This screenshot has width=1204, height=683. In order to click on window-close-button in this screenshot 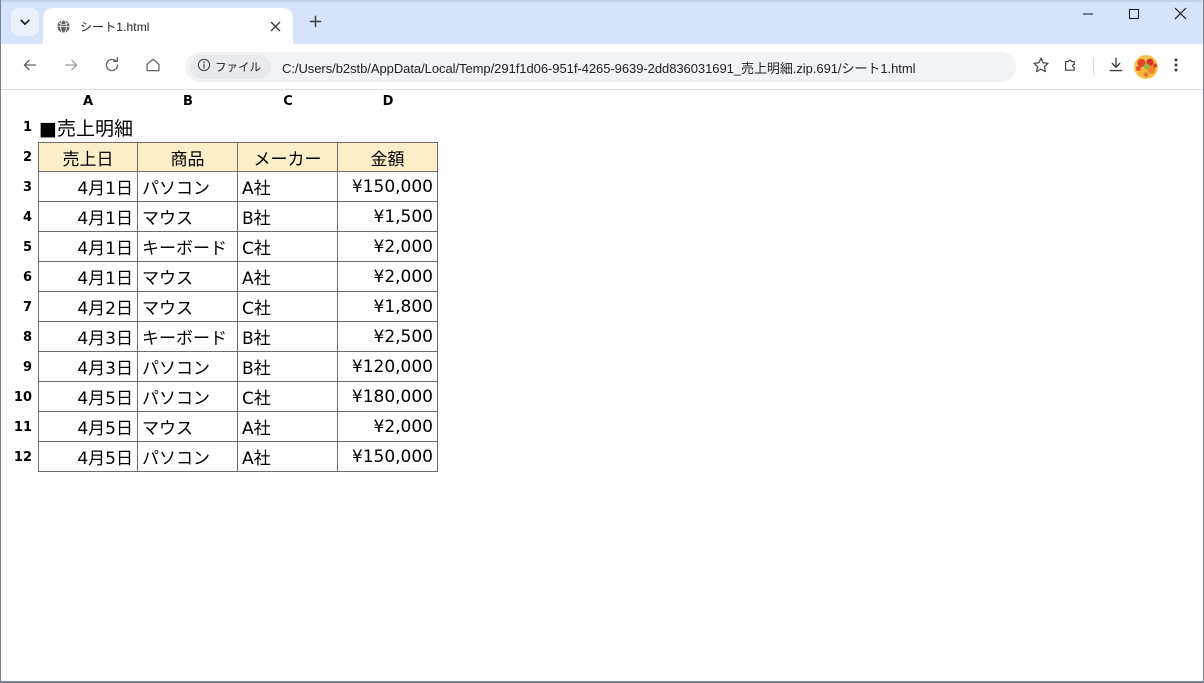, I will do `click(1180, 16)`.